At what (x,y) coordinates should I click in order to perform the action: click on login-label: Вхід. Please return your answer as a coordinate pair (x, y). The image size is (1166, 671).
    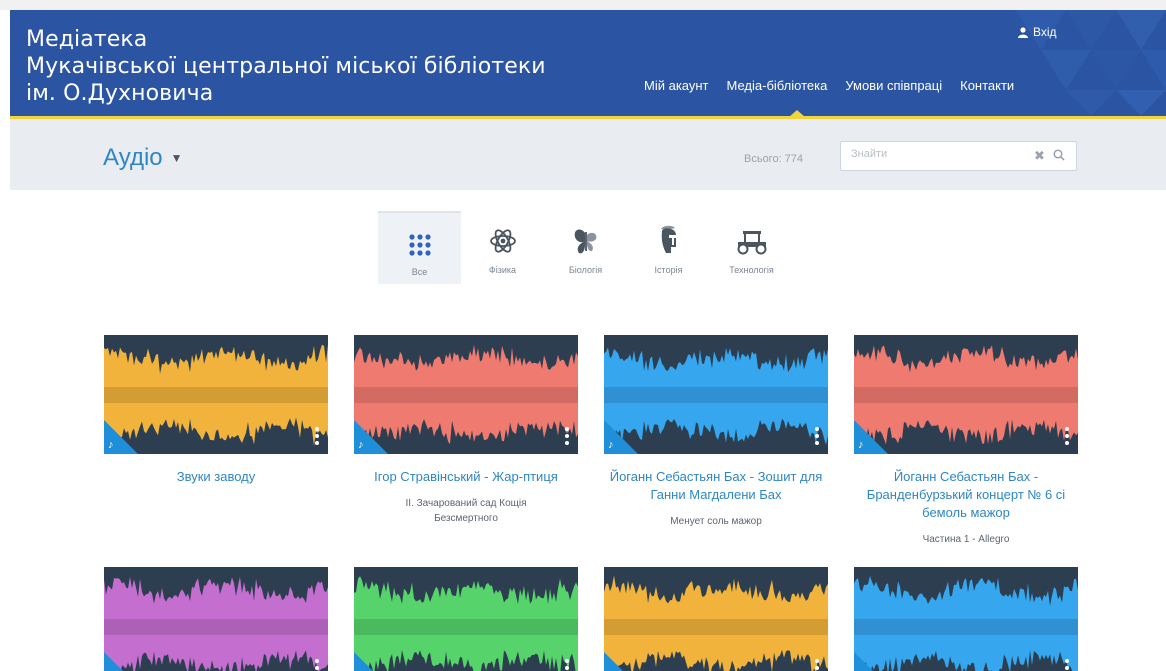
    Looking at the image, I should click on (1045, 32).